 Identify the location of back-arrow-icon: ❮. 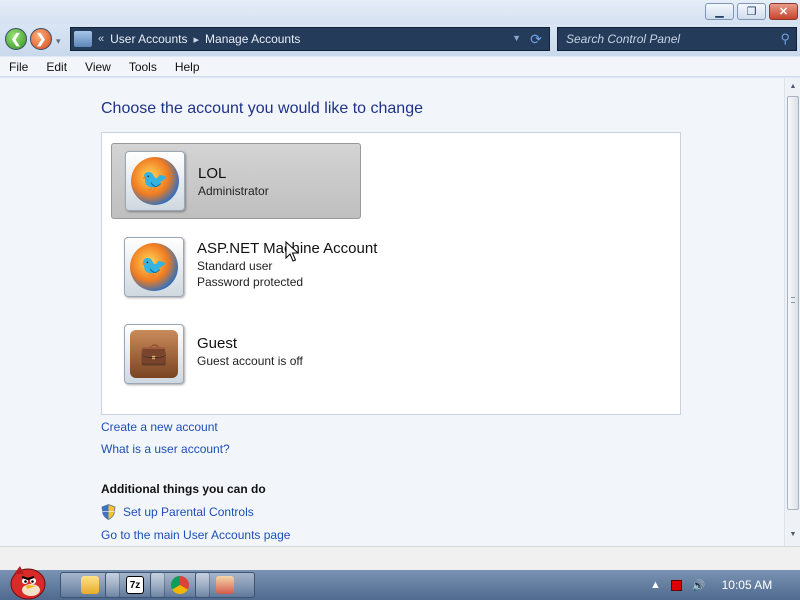
(16, 38).